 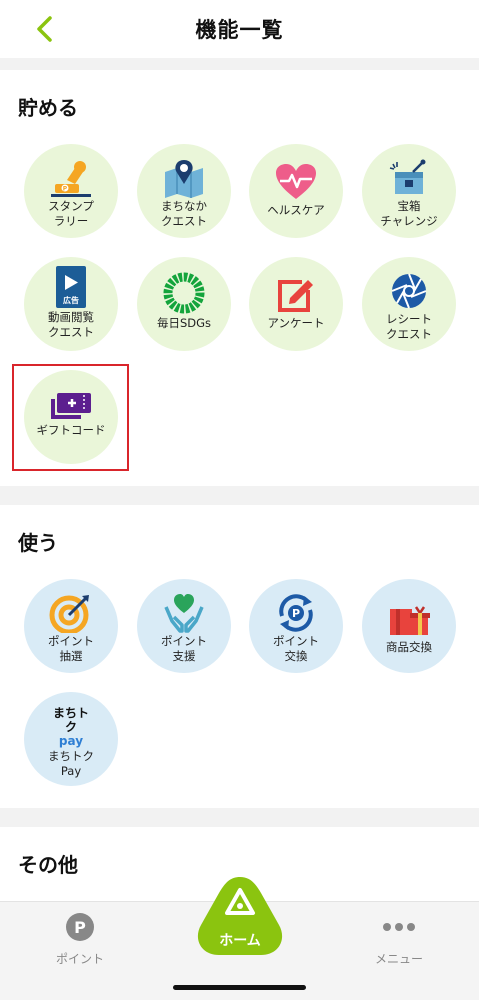 I want to click on receipt-quest-label: レシート クエスト, so click(x=409, y=326).